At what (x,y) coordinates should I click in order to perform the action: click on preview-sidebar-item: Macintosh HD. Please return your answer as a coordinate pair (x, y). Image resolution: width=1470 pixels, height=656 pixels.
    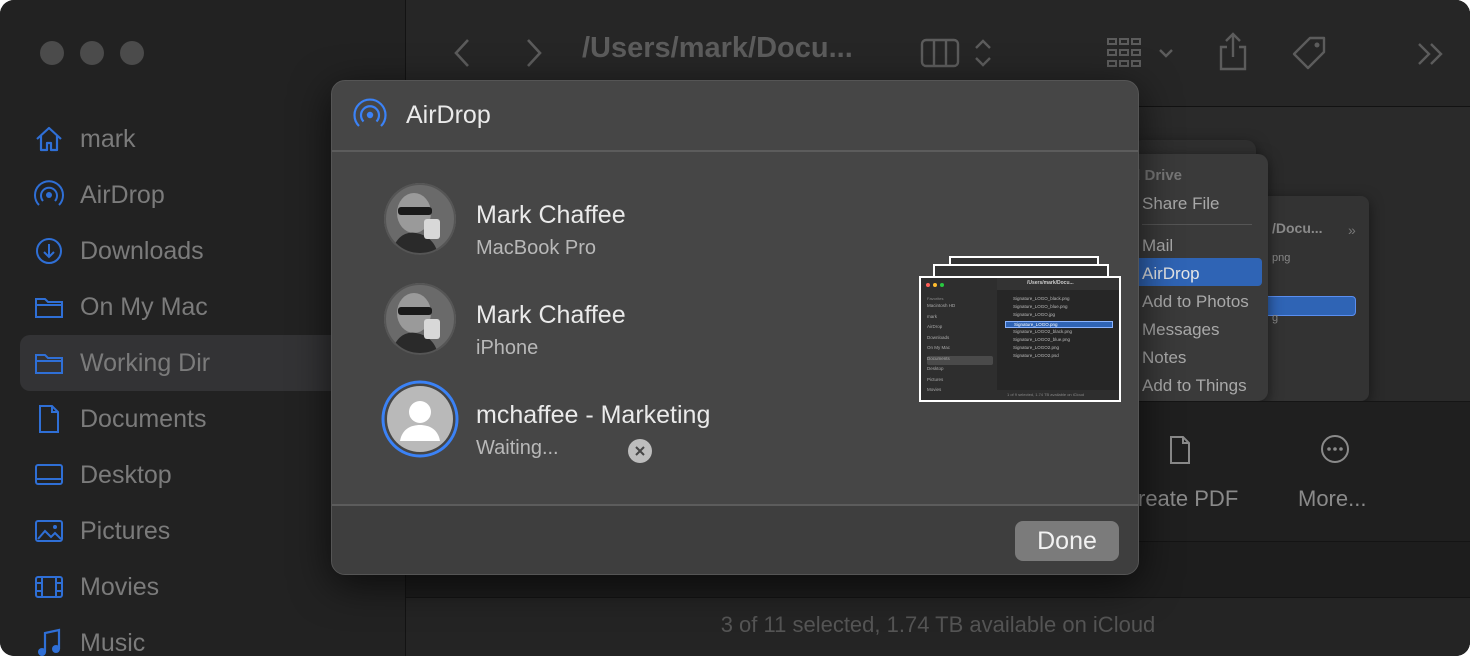
    Looking at the image, I should click on (941, 305).